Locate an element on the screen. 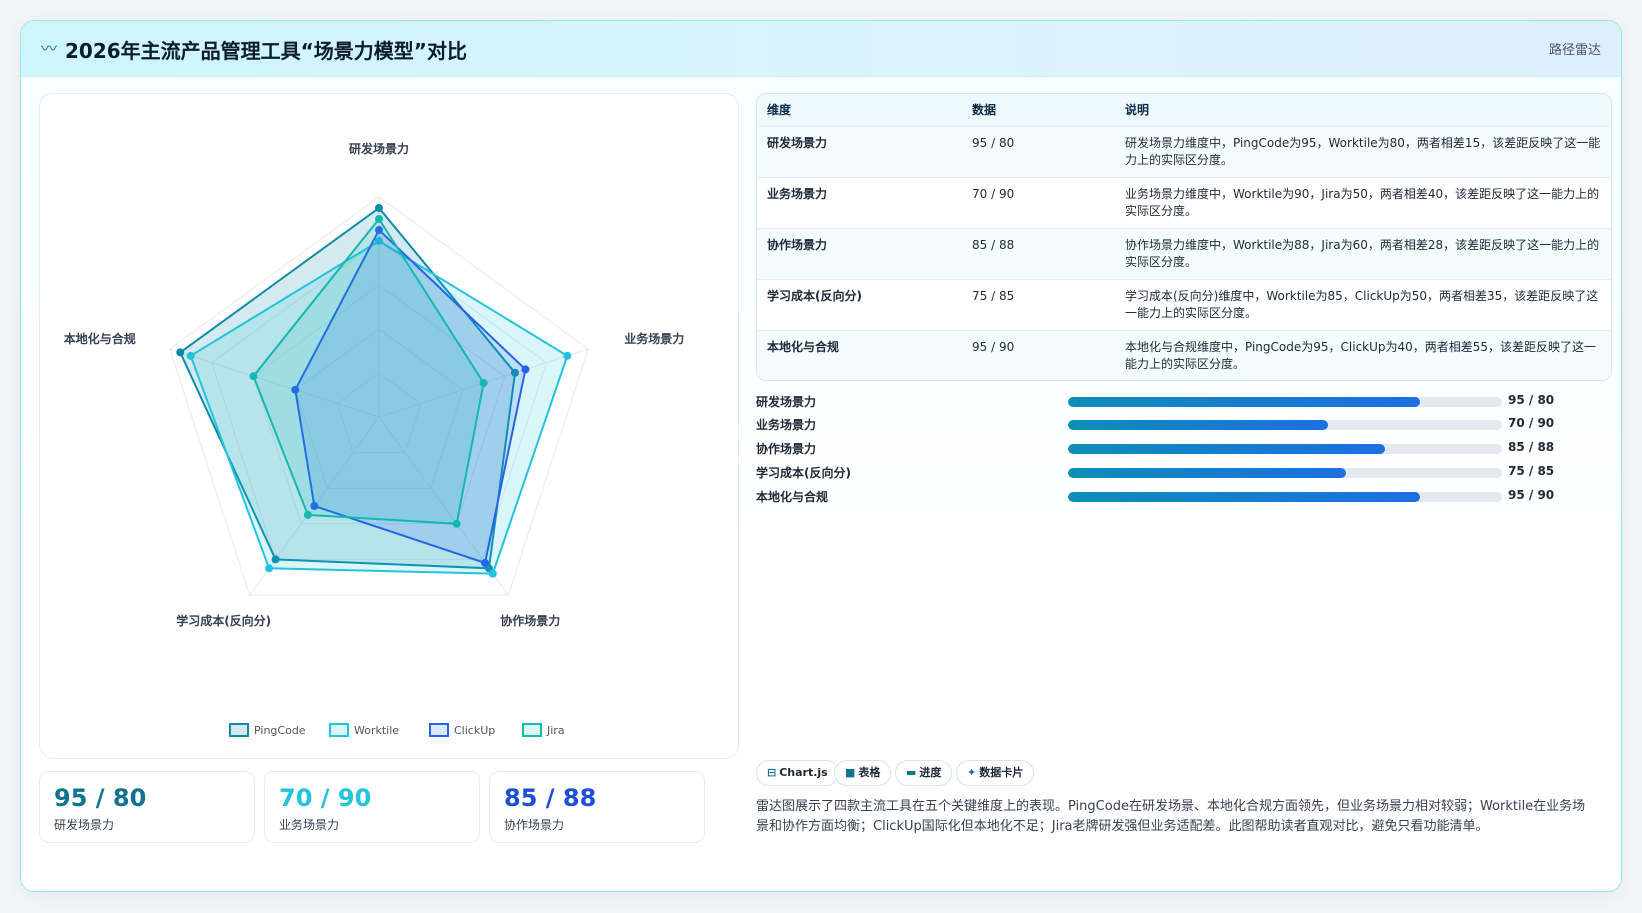 This screenshot has height=913, width=1642. column-header: 说明 is located at coordinates (1137, 110).